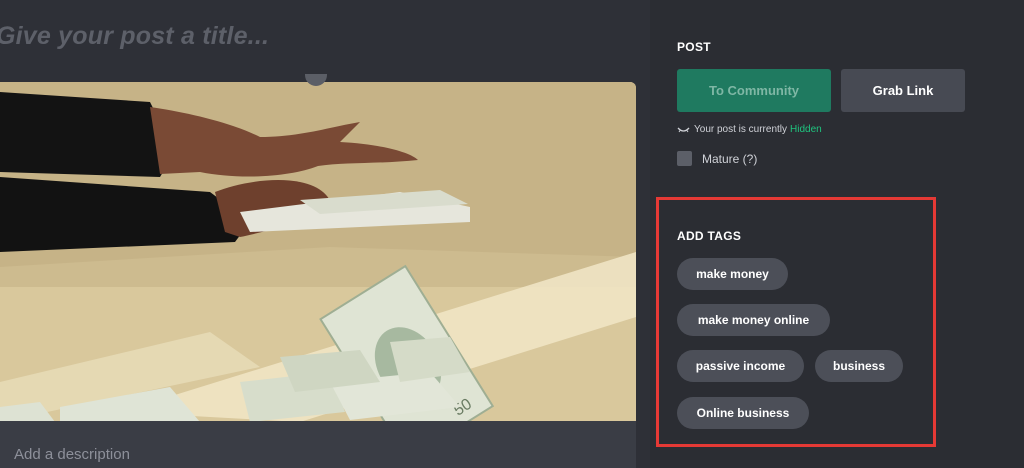  What do you see at coordinates (684, 158) in the screenshot?
I see `mature-checkbox` at bounding box center [684, 158].